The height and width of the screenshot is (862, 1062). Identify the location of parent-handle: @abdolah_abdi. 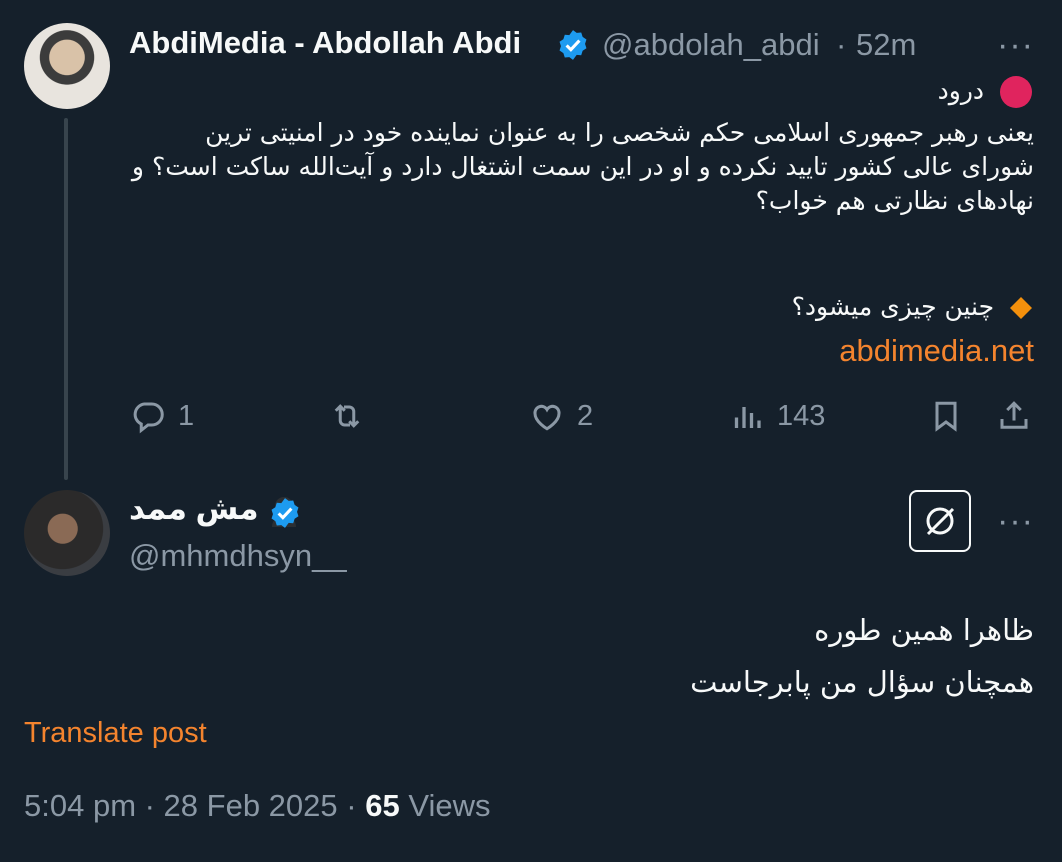
(711, 45).